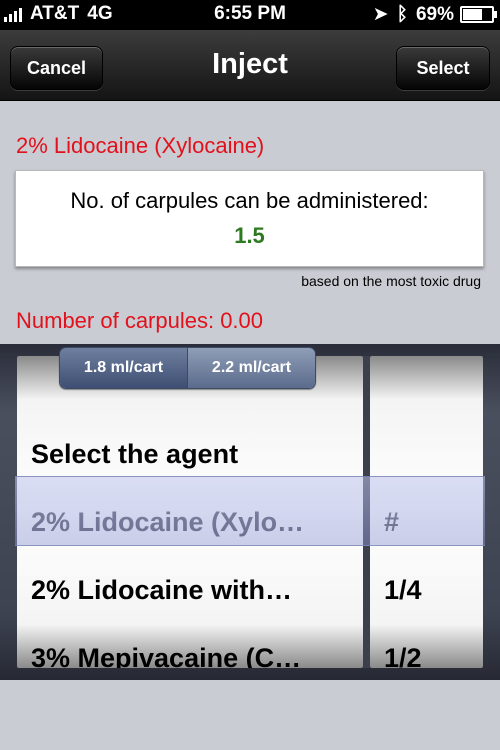  Describe the element at coordinates (250, 715) in the screenshot. I see `bottom-background` at that location.